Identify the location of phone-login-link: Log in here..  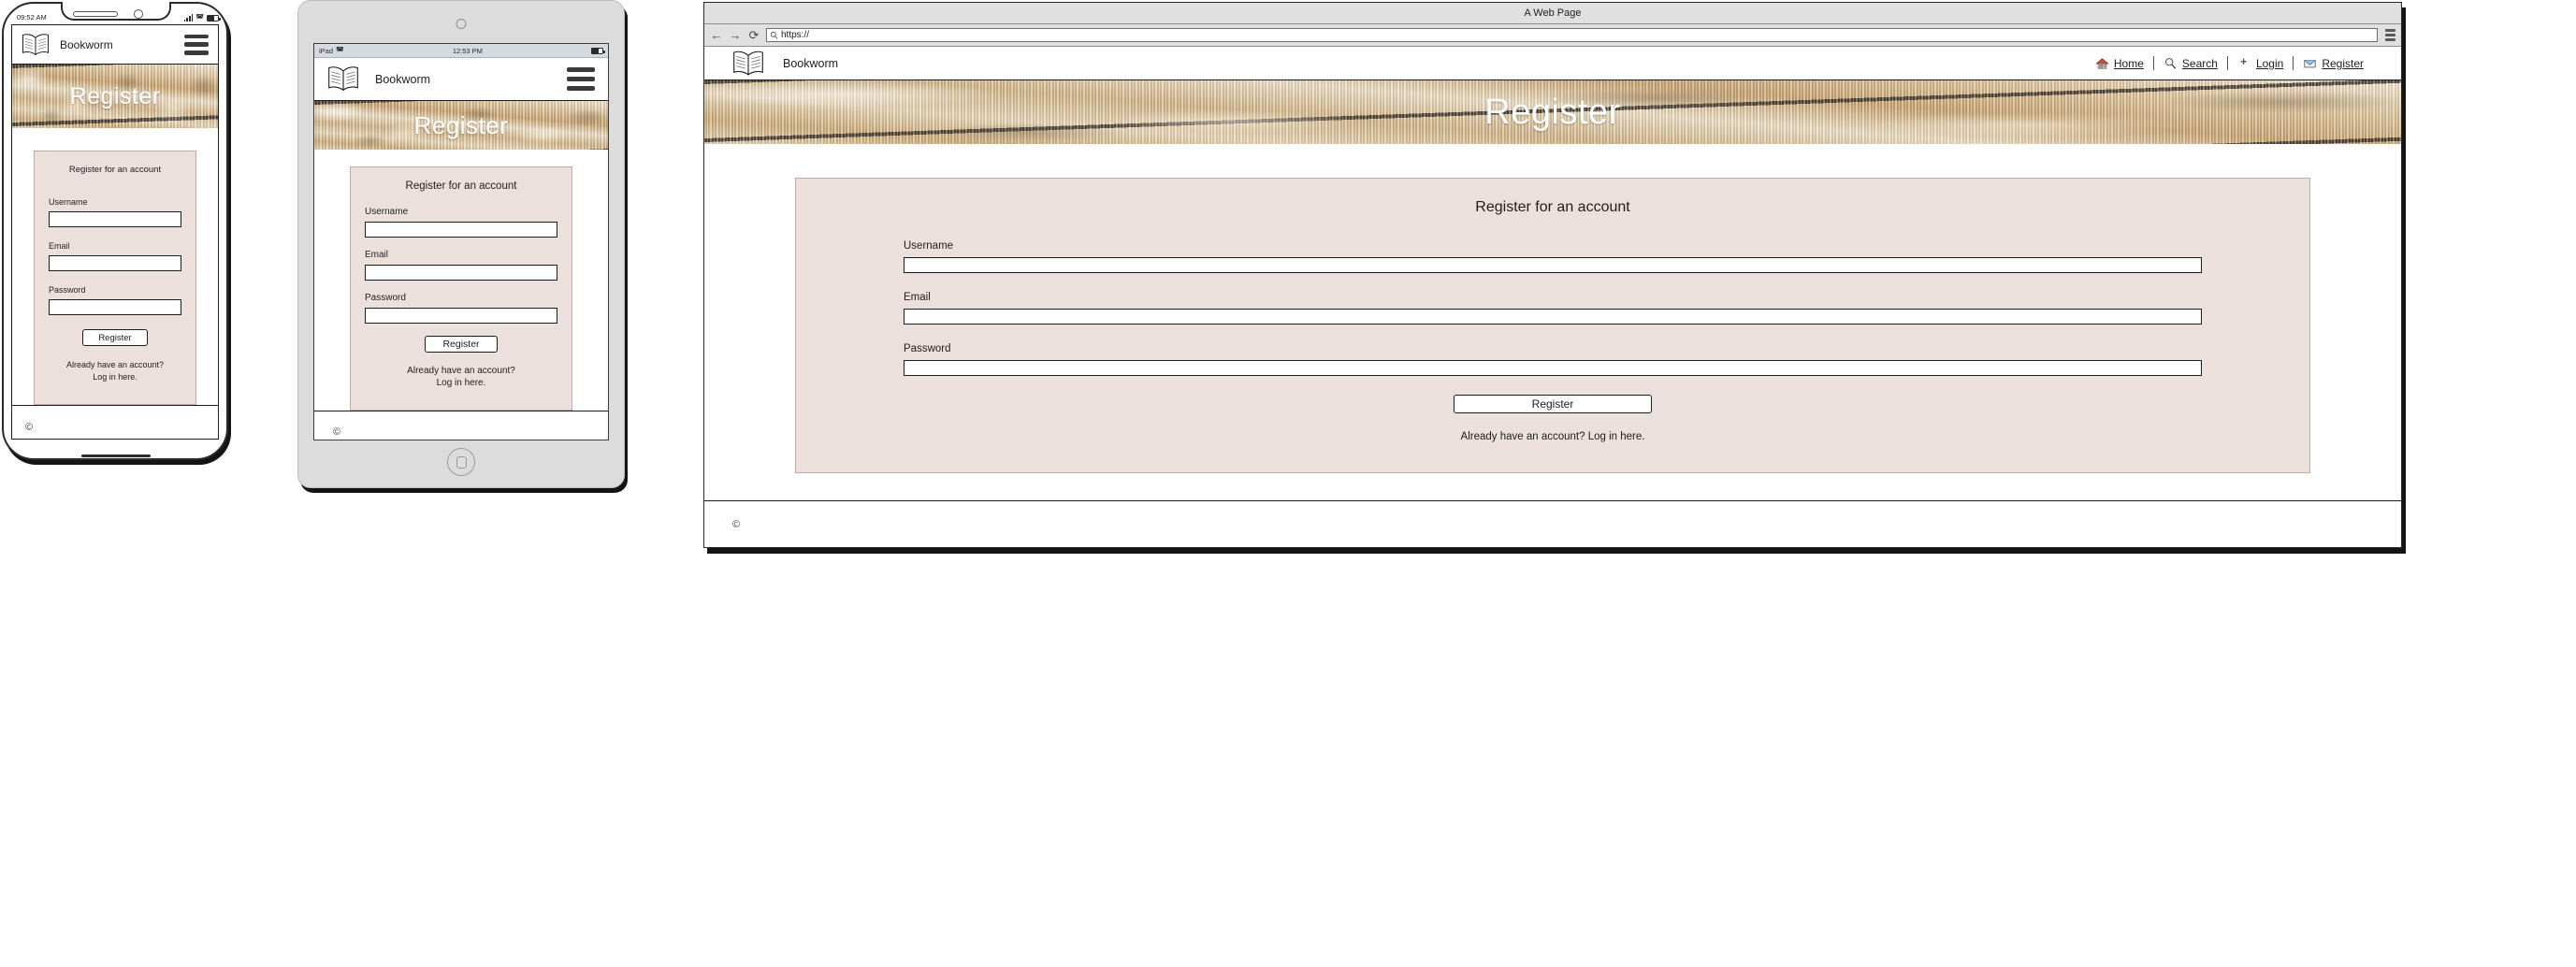
(115, 377).